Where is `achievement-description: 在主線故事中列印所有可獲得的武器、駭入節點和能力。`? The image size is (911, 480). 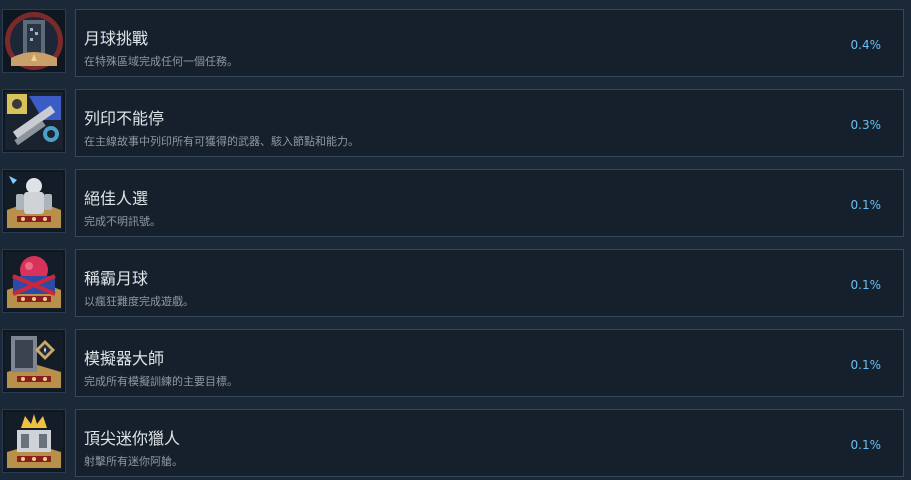 achievement-description: 在主線故事中列印所有可獲得的武器、駭入節點和能力。 is located at coordinates (221, 141).